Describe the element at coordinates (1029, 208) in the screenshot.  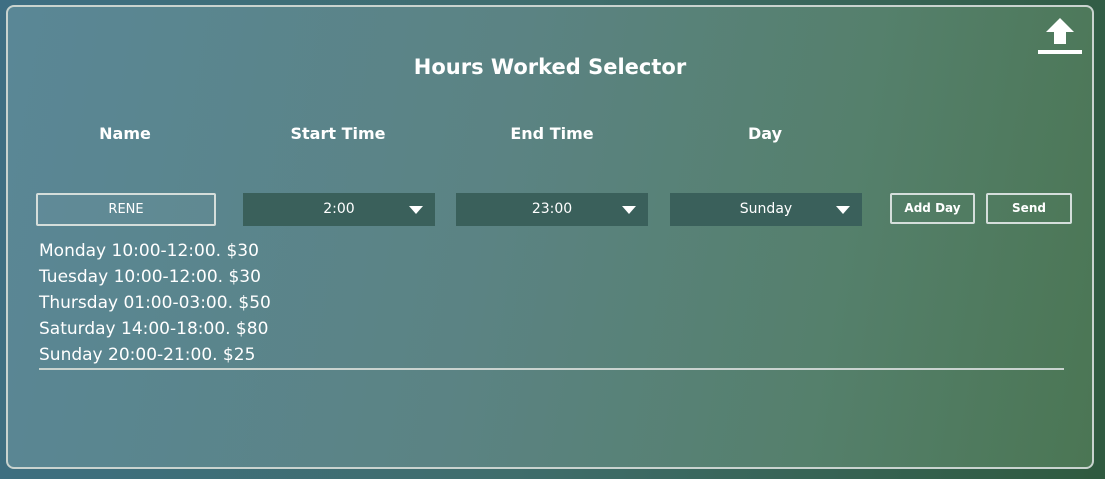
I see `send-button: Send` at that location.